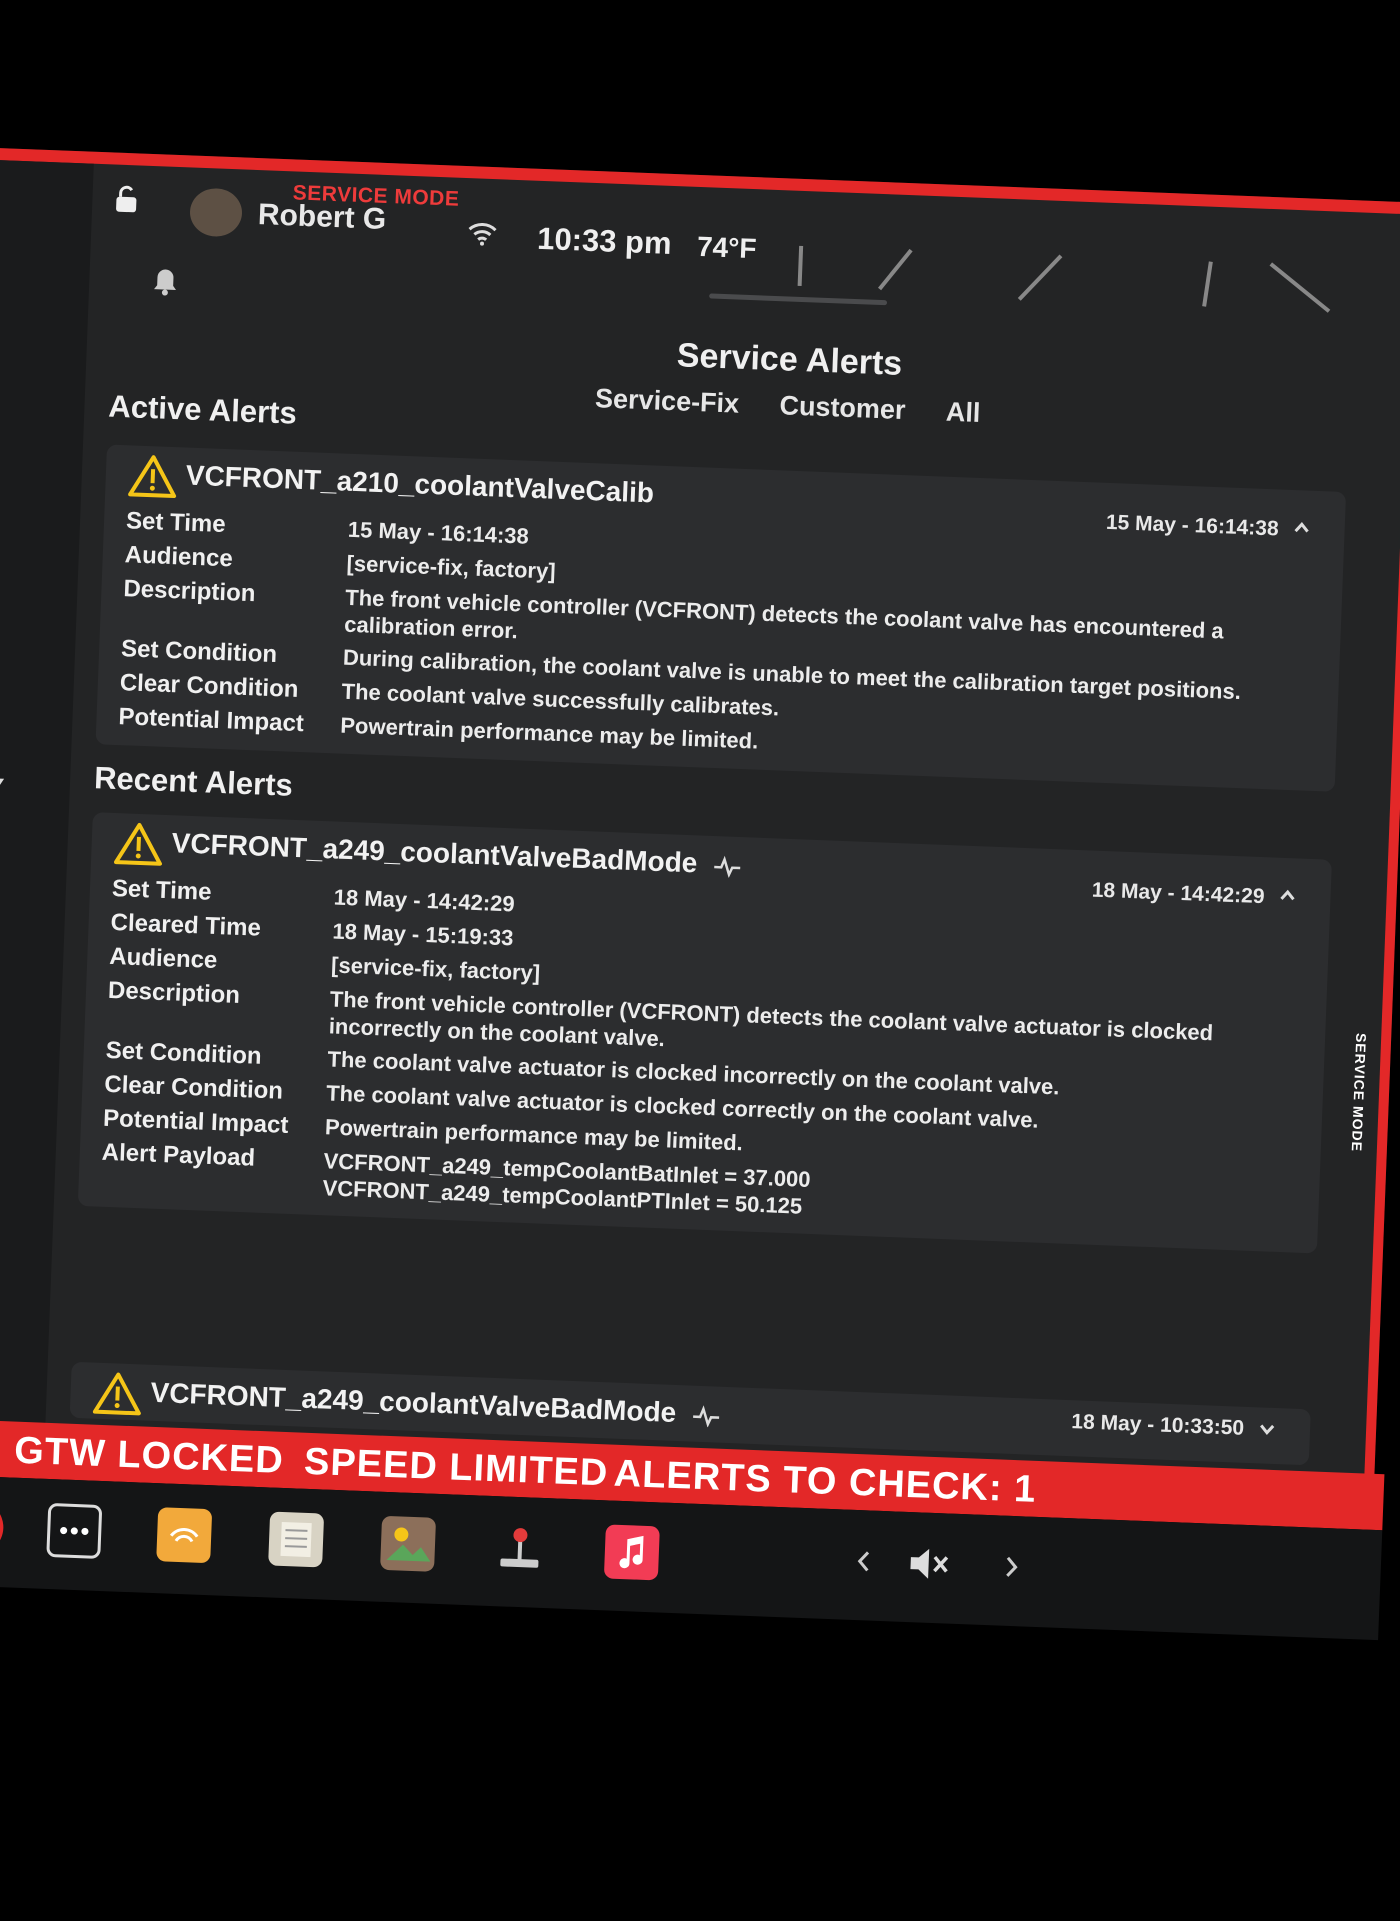 The height and width of the screenshot is (1921, 1400). I want to click on arrow-right-icon, so click(1012, 1567).